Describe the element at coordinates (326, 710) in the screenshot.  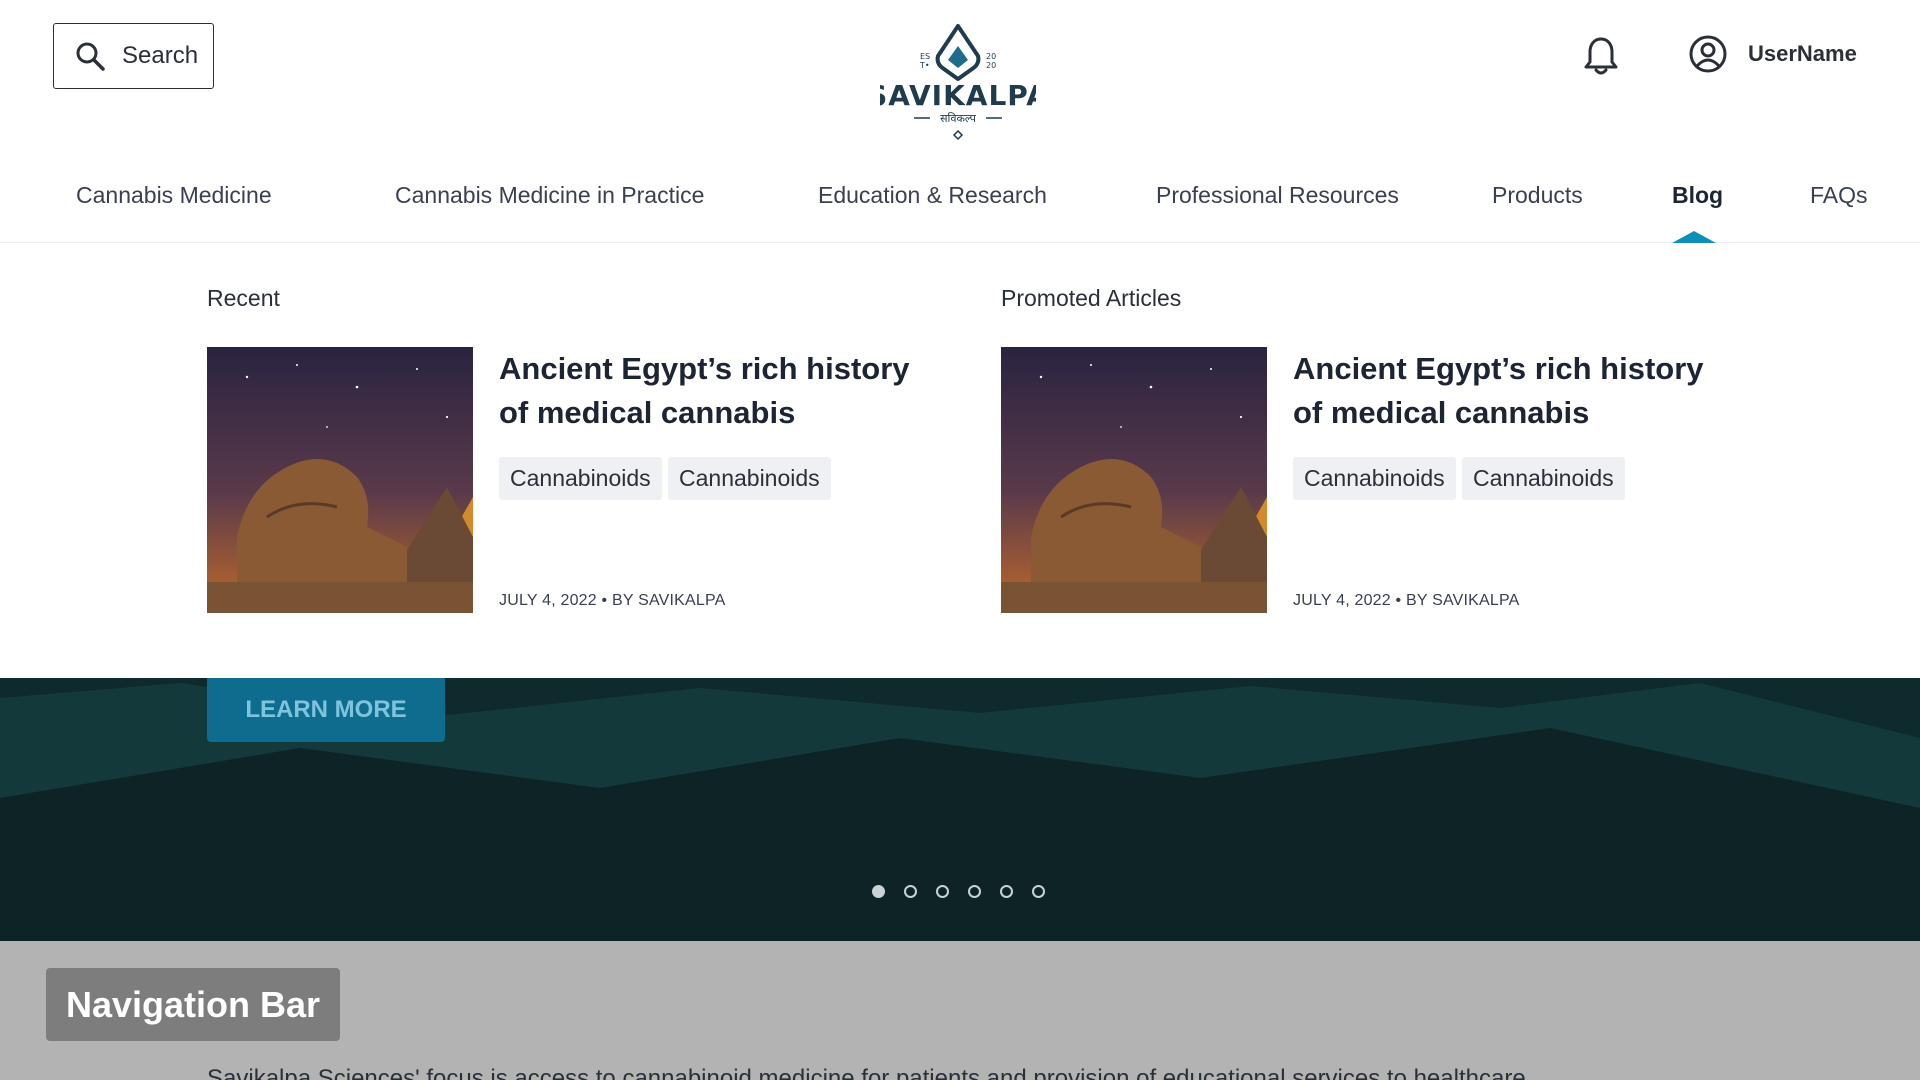
I see `learn-more-button: LEARN MORE` at that location.